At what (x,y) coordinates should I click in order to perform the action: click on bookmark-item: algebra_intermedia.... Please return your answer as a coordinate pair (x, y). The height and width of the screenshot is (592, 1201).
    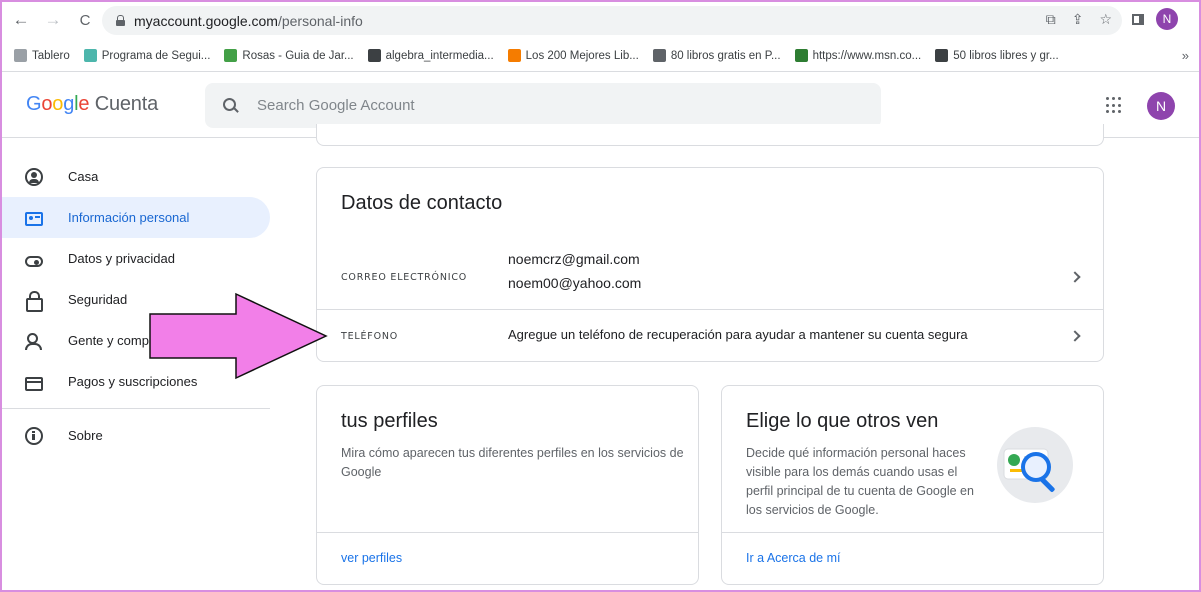
    Looking at the image, I should click on (430, 55).